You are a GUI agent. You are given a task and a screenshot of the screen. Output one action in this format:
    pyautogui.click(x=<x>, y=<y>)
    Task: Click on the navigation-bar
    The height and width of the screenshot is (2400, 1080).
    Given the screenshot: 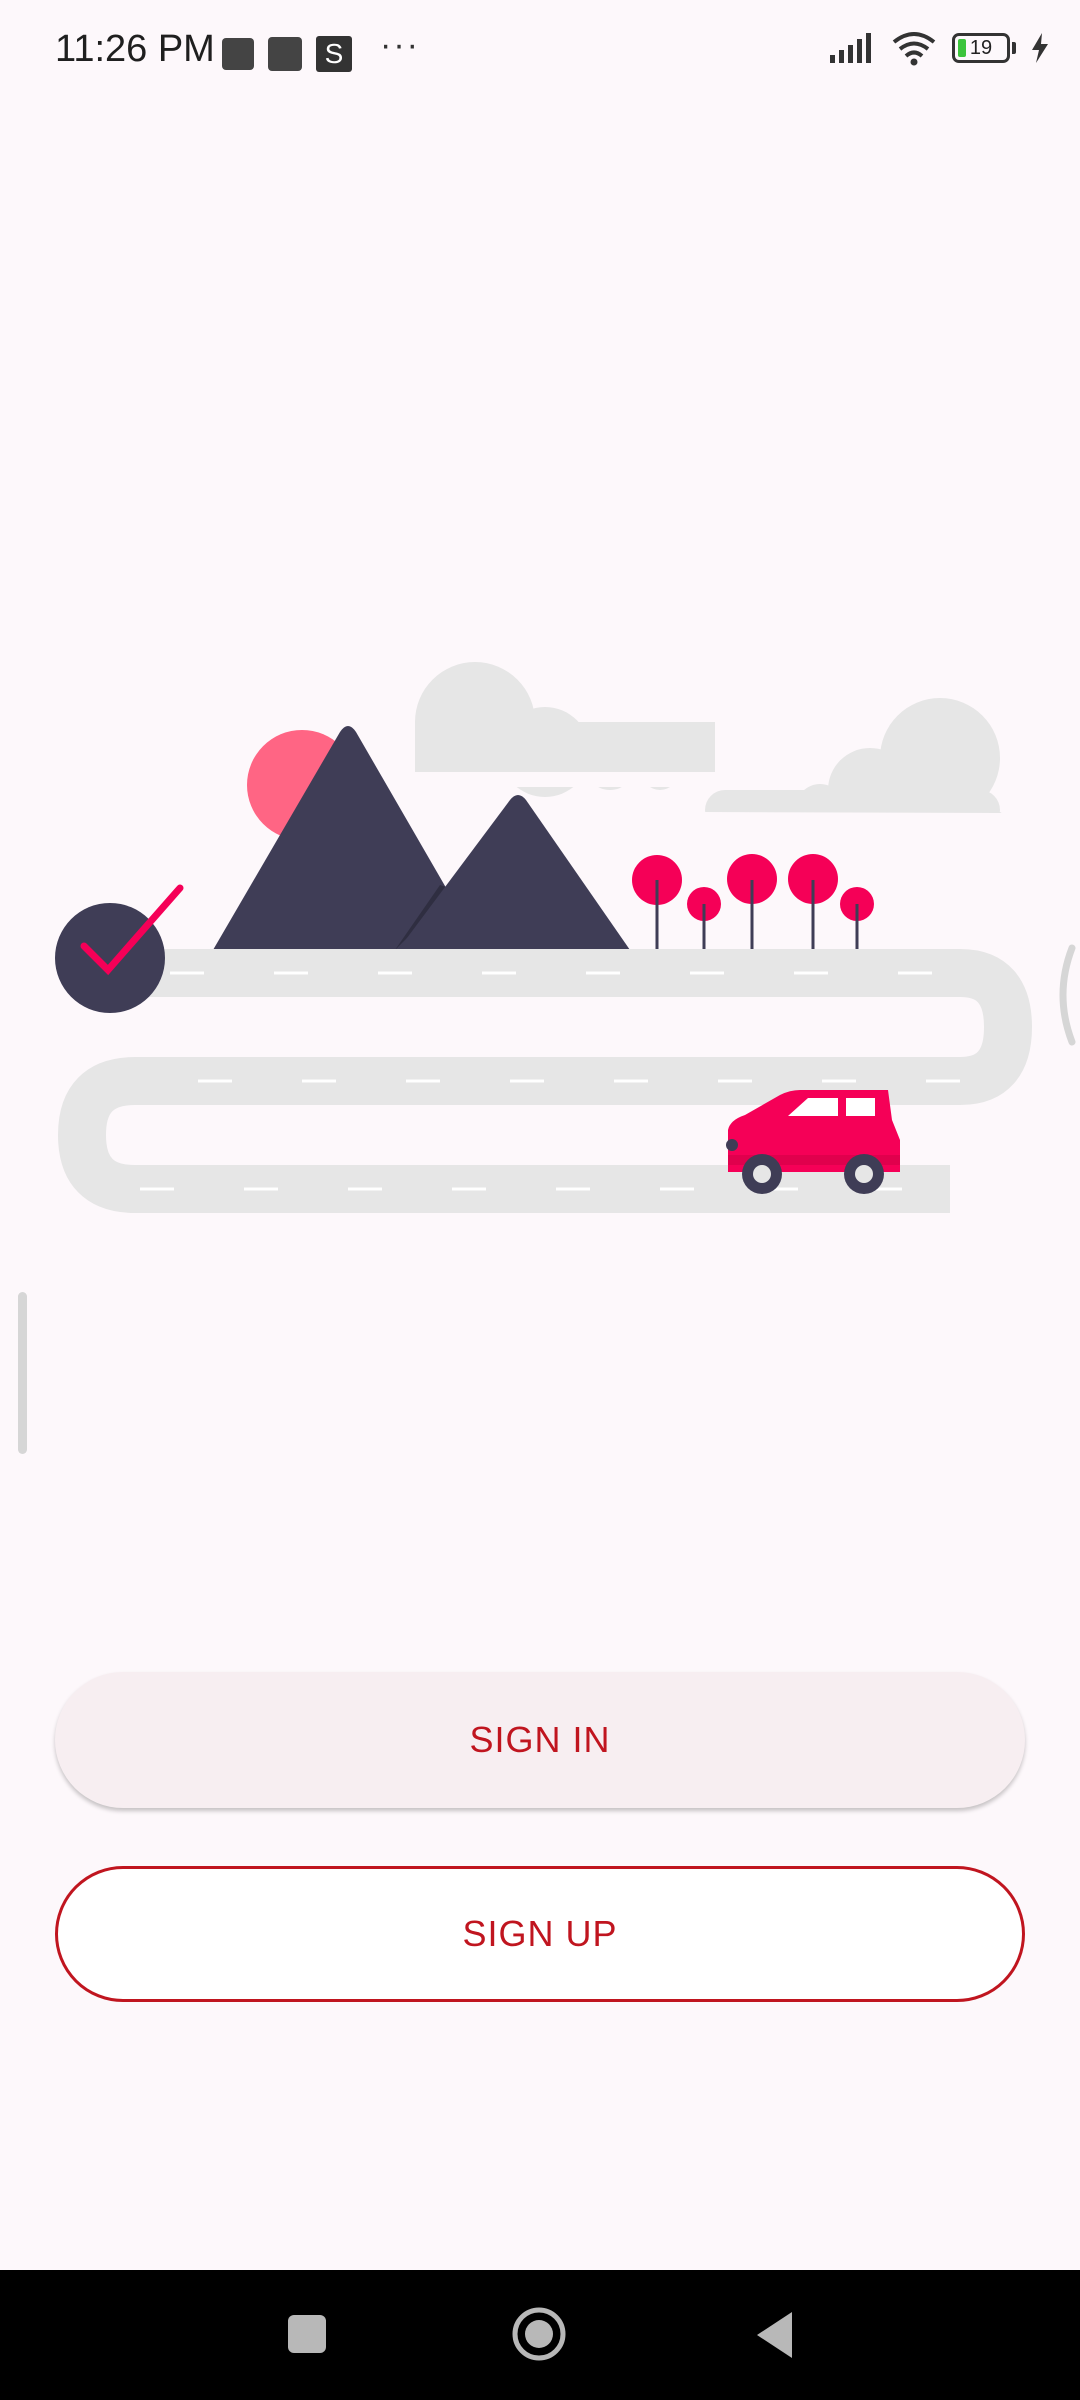 What is the action you would take?
    pyautogui.click(x=540, y=2335)
    